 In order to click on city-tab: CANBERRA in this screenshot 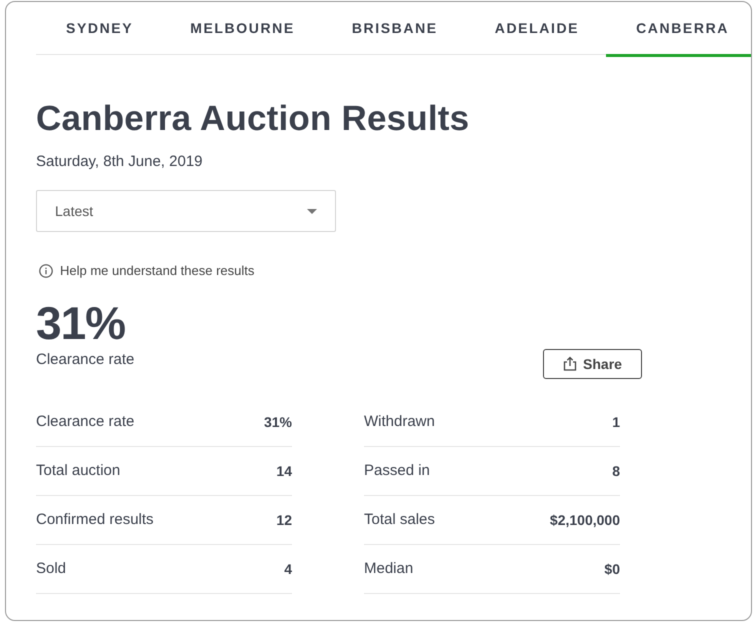, I will do `click(678, 29)`.